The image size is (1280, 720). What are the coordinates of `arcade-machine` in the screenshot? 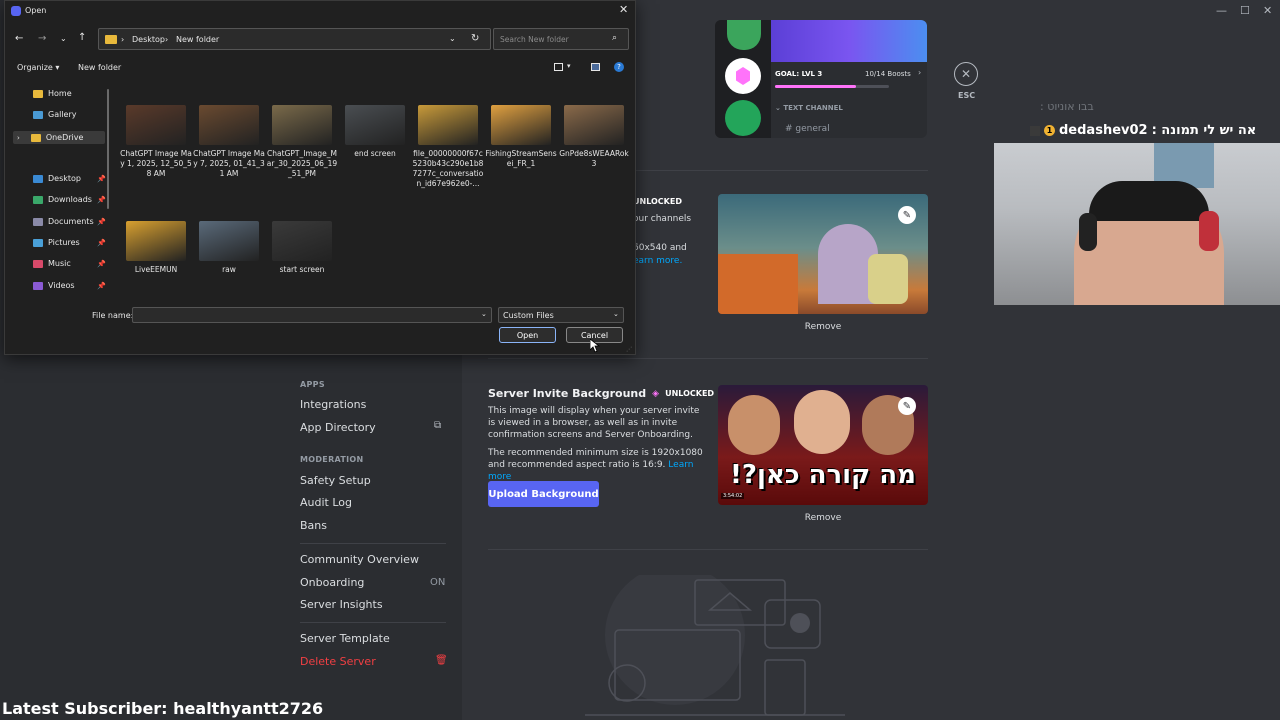 It's located at (758, 284).